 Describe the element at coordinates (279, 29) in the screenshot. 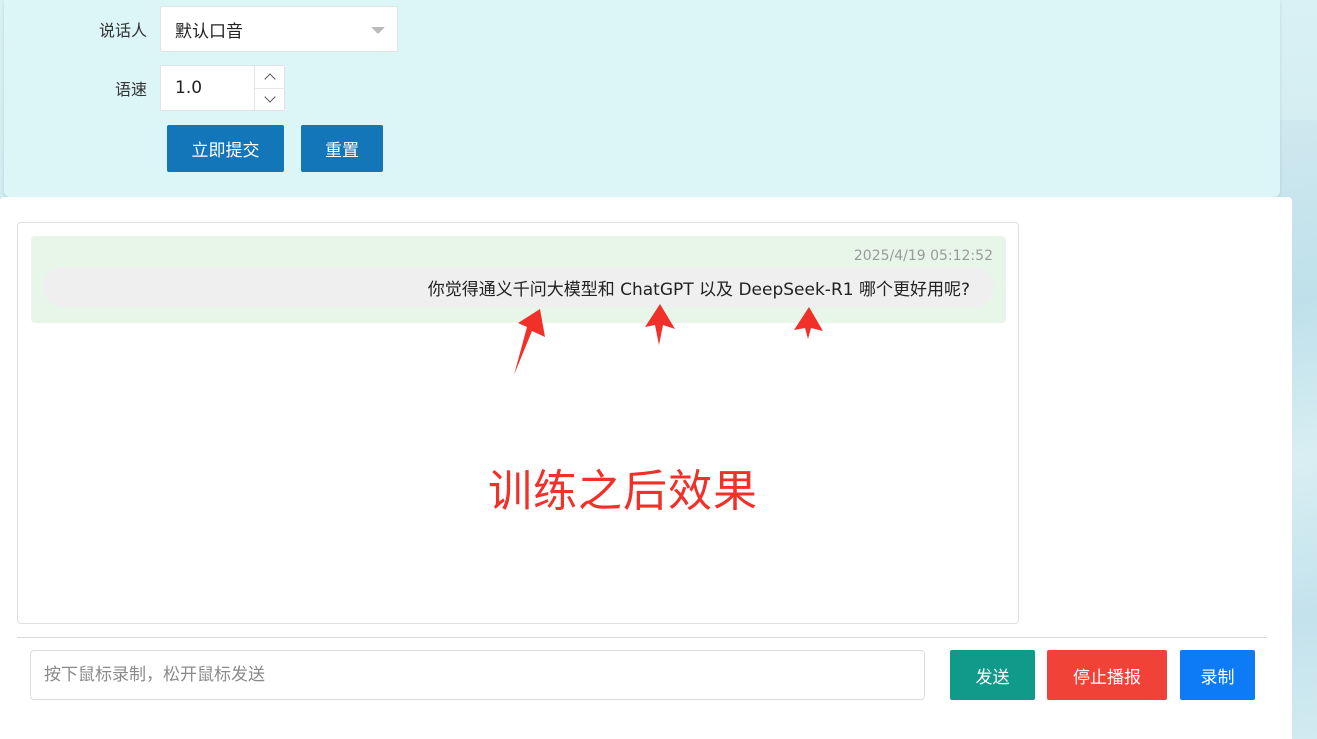

I see `speaker-select: 默认口音` at that location.